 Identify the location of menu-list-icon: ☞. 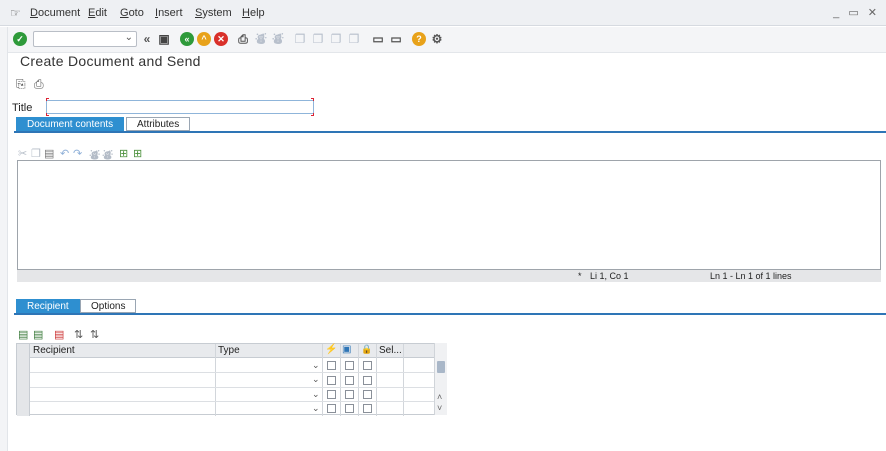
(15, 13).